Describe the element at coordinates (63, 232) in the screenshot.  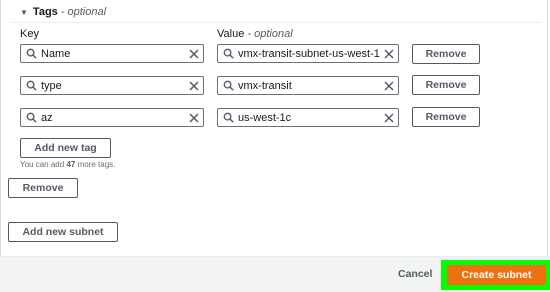
I see `add-new-subnet-button: Add new subnet` at that location.